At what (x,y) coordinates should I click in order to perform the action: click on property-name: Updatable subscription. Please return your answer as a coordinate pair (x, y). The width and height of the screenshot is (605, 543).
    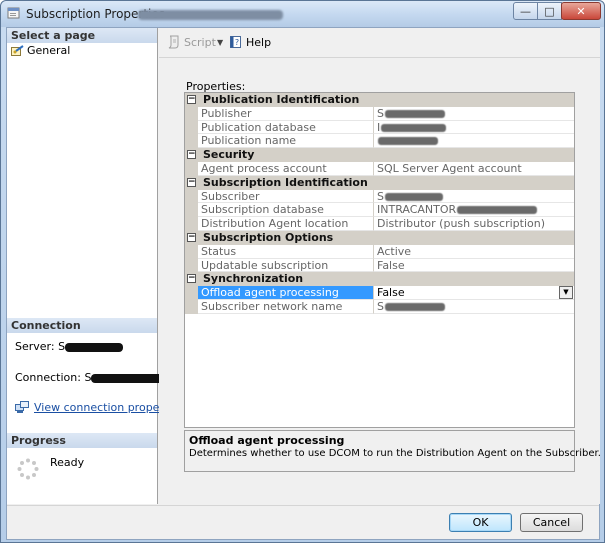
    Looking at the image, I should click on (286, 265).